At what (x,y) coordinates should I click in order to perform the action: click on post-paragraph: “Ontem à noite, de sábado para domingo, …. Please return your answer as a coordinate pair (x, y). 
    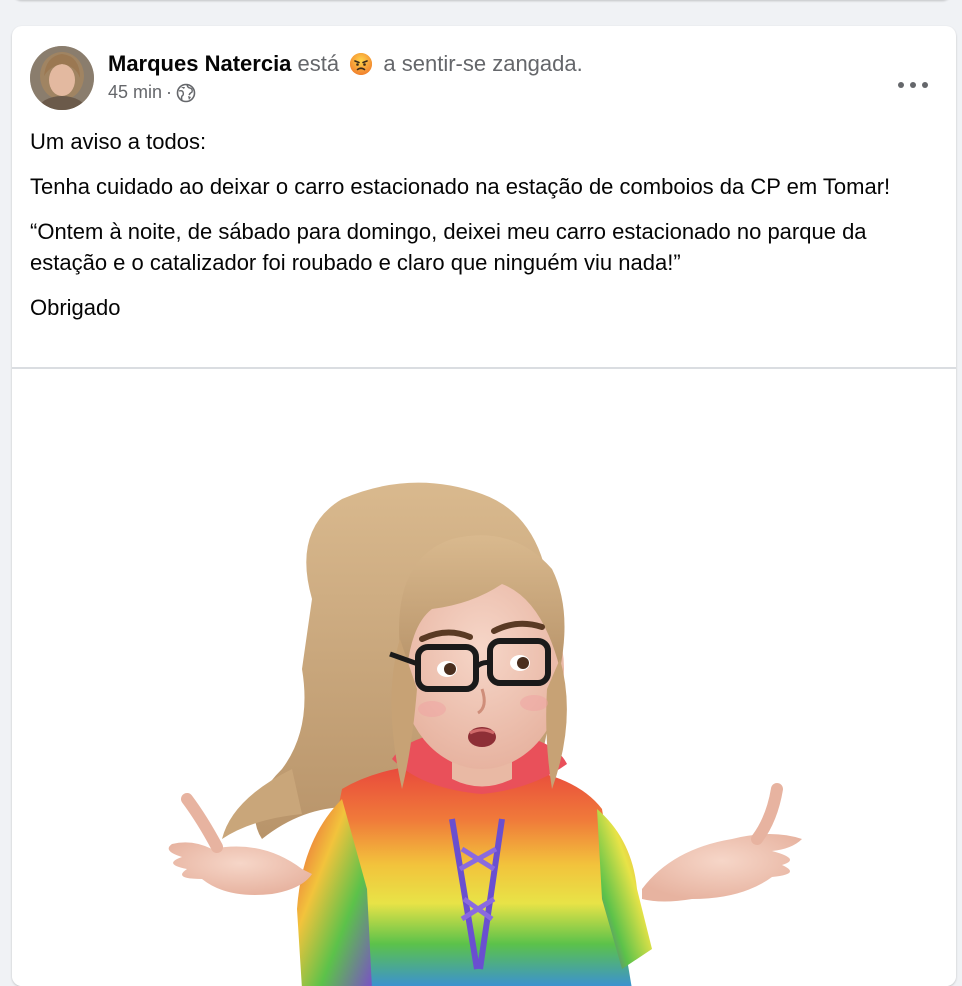
    Looking at the image, I should click on (448, 247).